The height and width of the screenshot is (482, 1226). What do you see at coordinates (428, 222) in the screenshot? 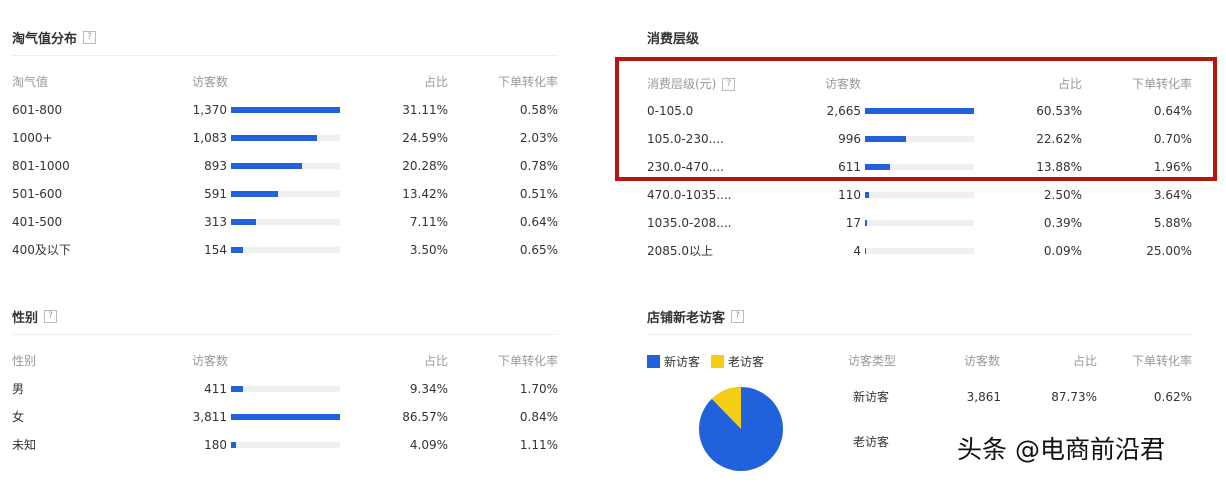
I see `row-share: 7.11%` at bounding box center [428, 222].